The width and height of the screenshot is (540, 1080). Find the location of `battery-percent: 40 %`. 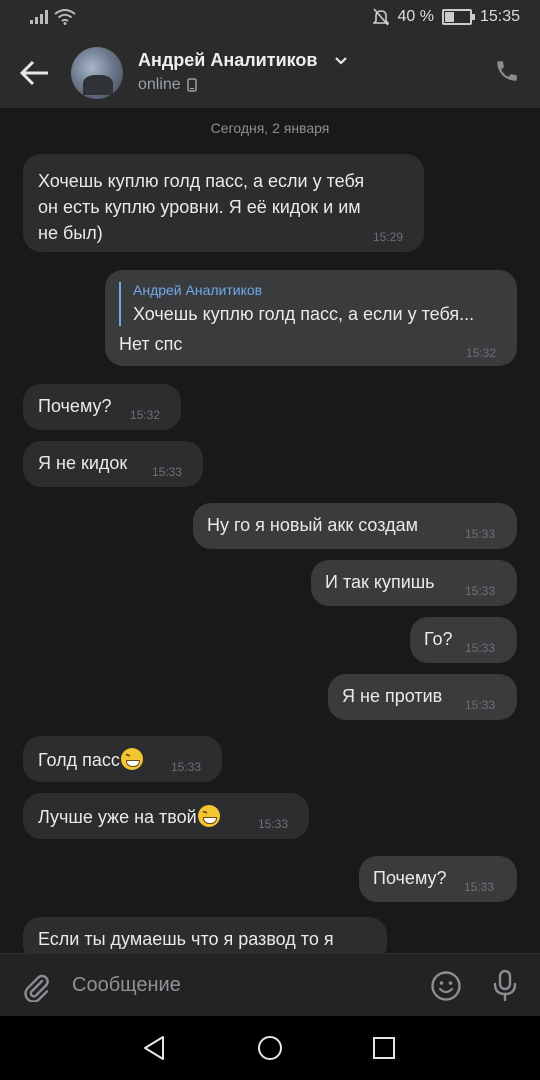

battery-percent: 40 % is located at coordinates (415, 16).